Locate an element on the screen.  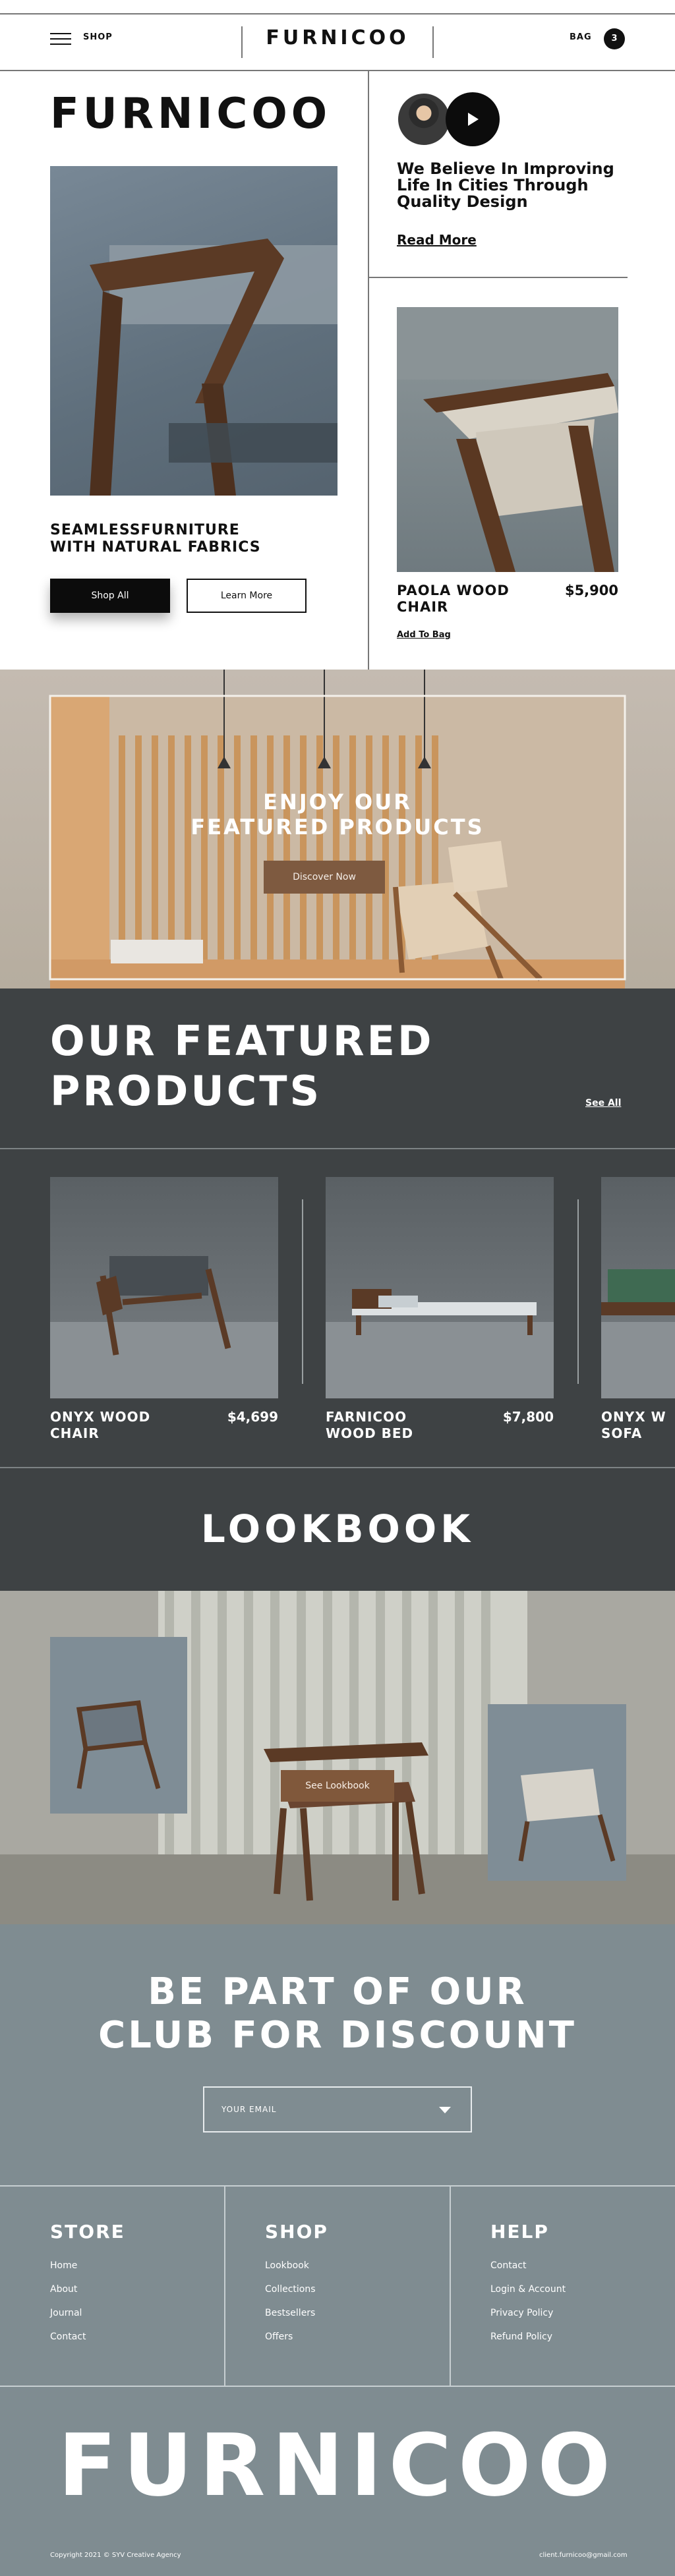
see-lookbook-button: See Lookbook is located at coordinates (337, 1786).